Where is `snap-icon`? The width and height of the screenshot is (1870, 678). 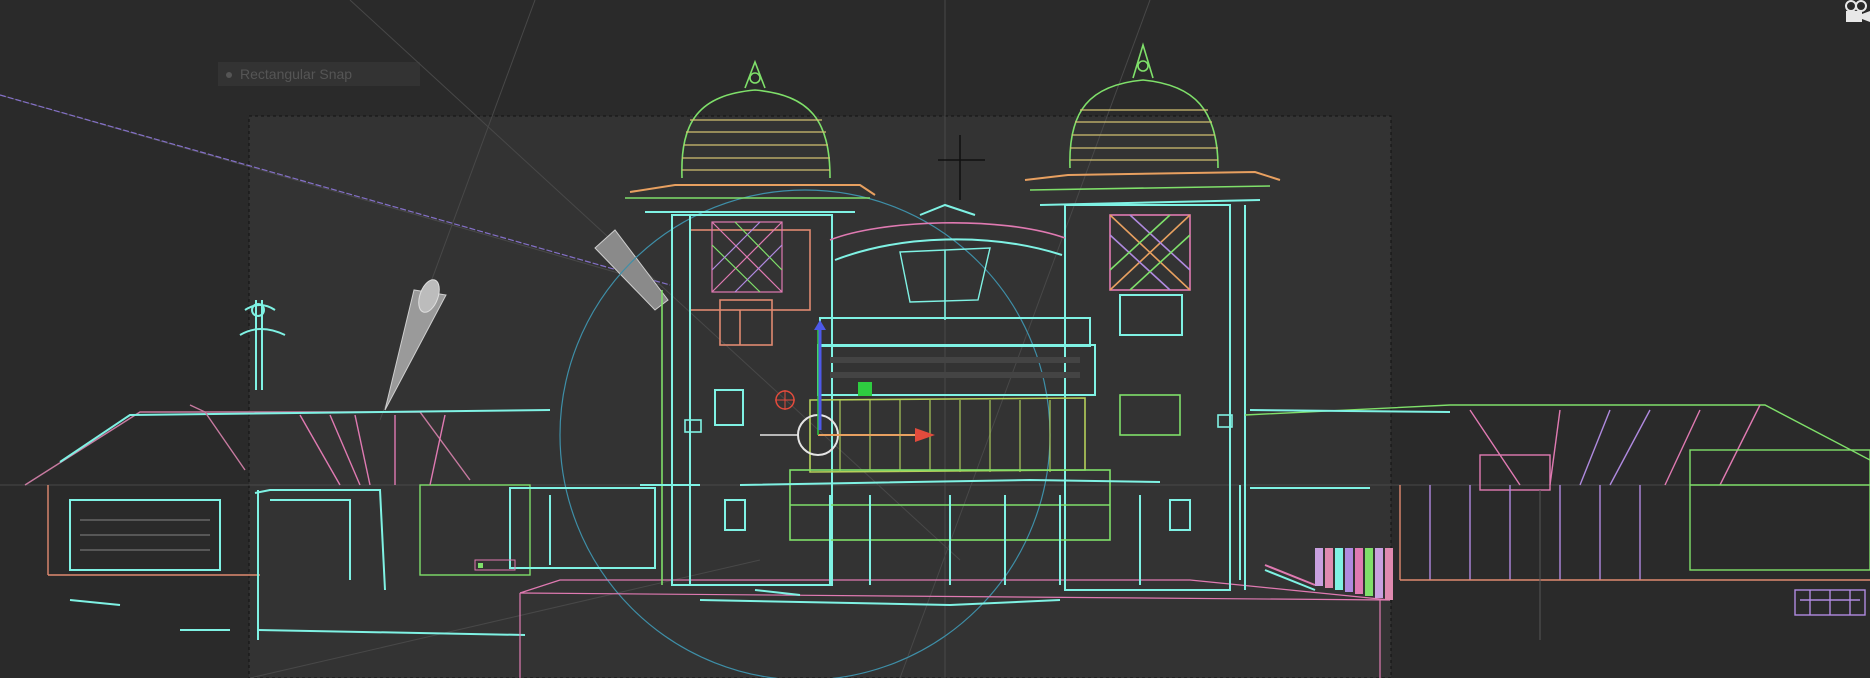
snap-icon is located at coordinates (229, 75).